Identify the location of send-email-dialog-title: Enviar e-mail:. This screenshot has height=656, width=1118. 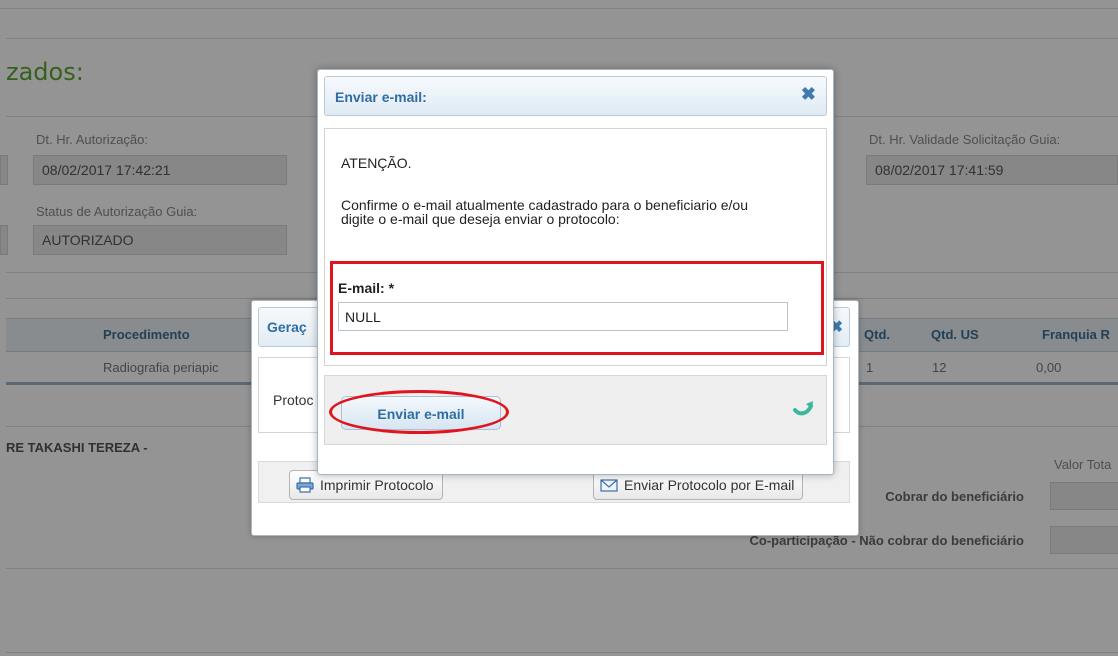
(381, 97).